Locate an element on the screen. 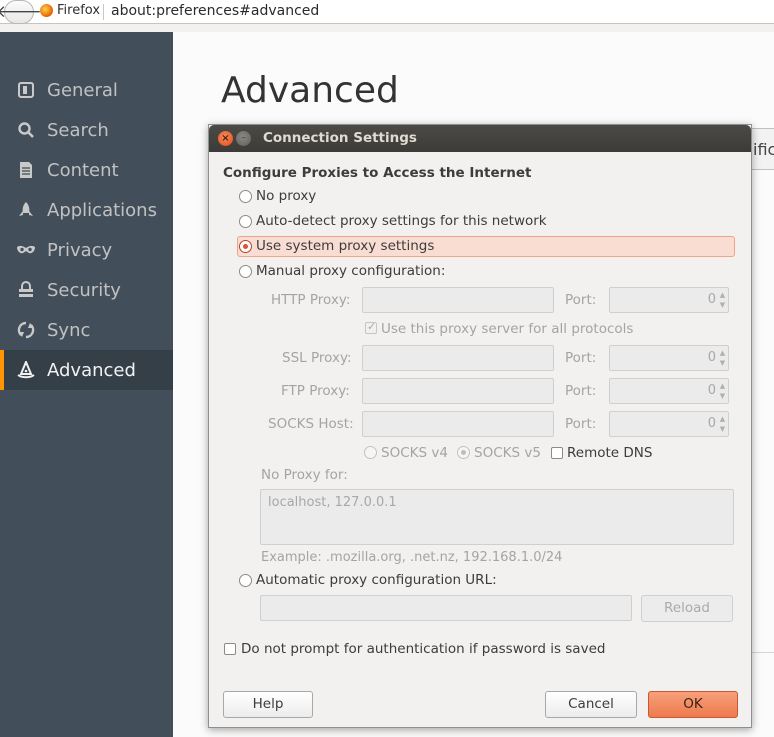  auto-detect-radio is located at coordinates (245, 221).